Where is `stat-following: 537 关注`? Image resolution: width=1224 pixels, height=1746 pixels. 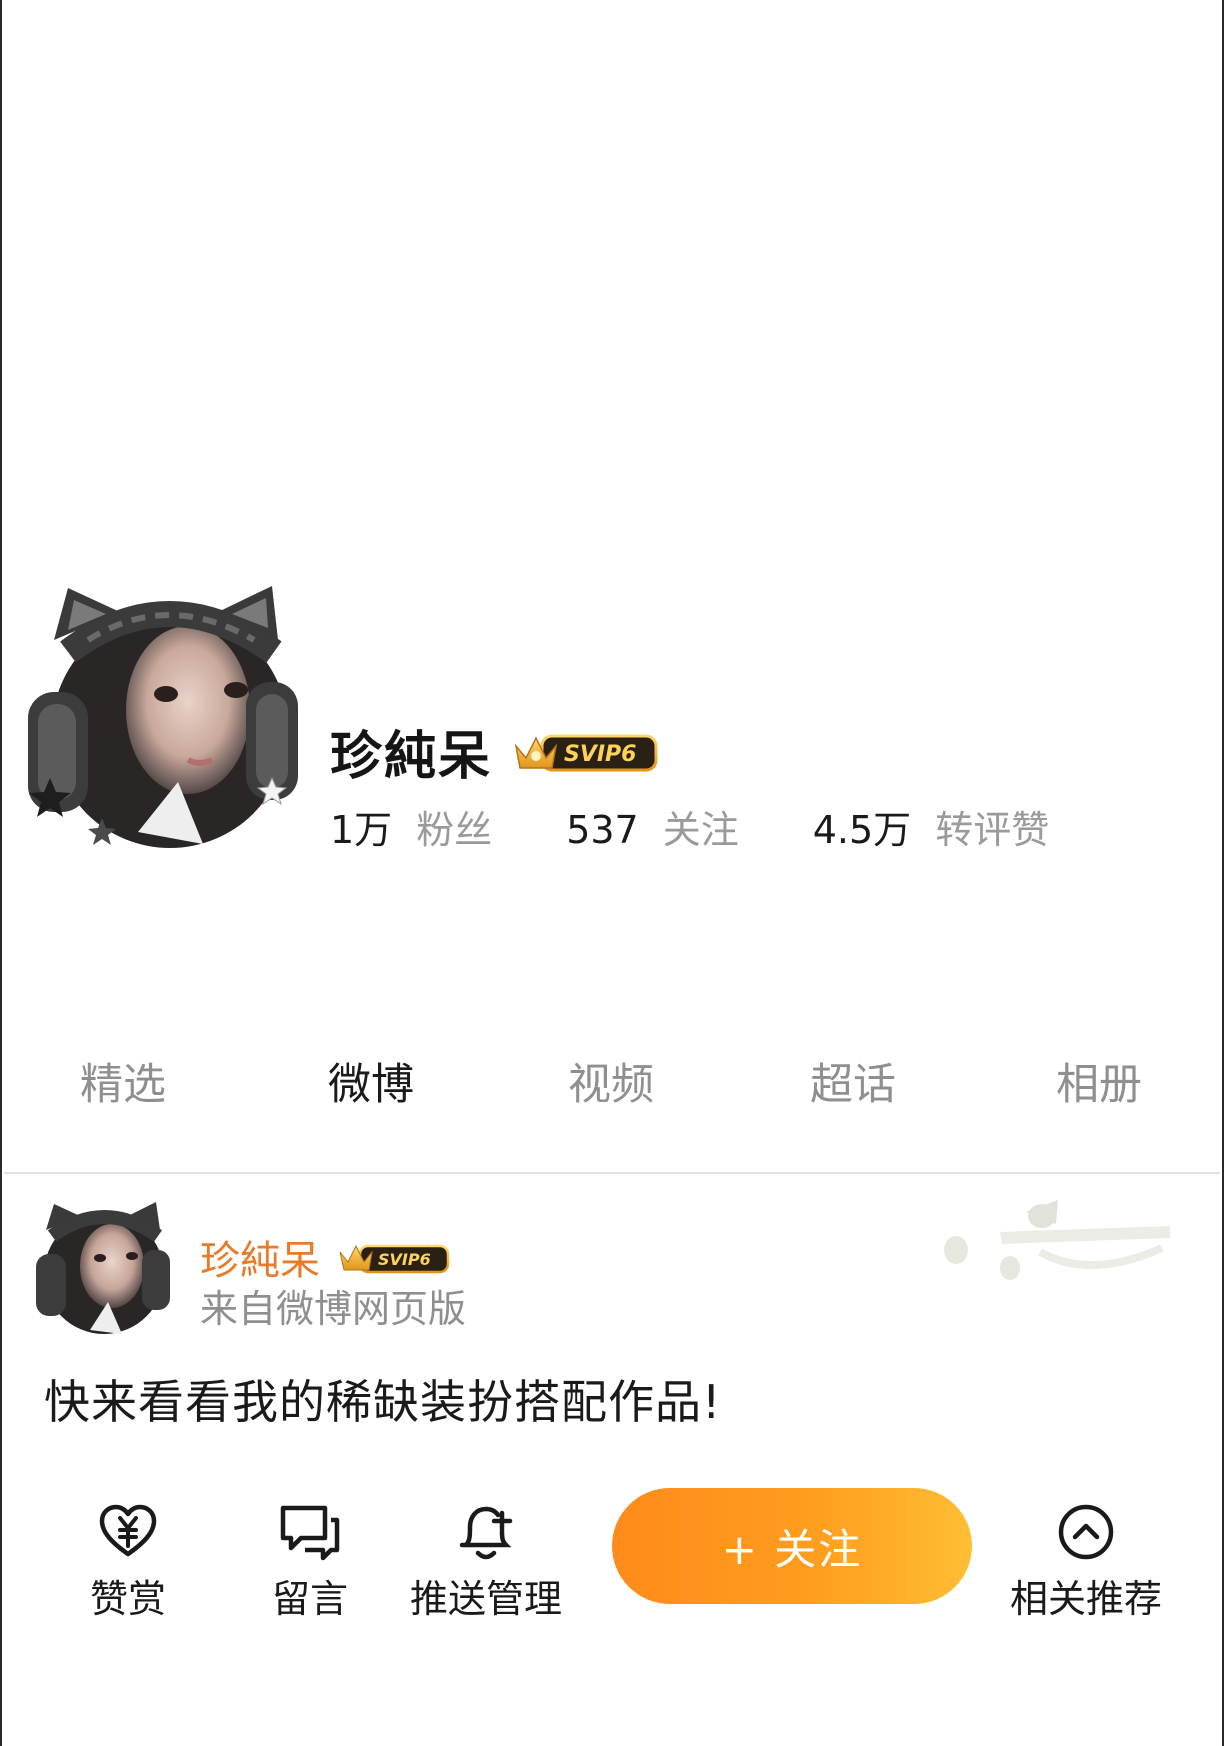 stat-following: 537 关注 is located at coordinates (652, 826).